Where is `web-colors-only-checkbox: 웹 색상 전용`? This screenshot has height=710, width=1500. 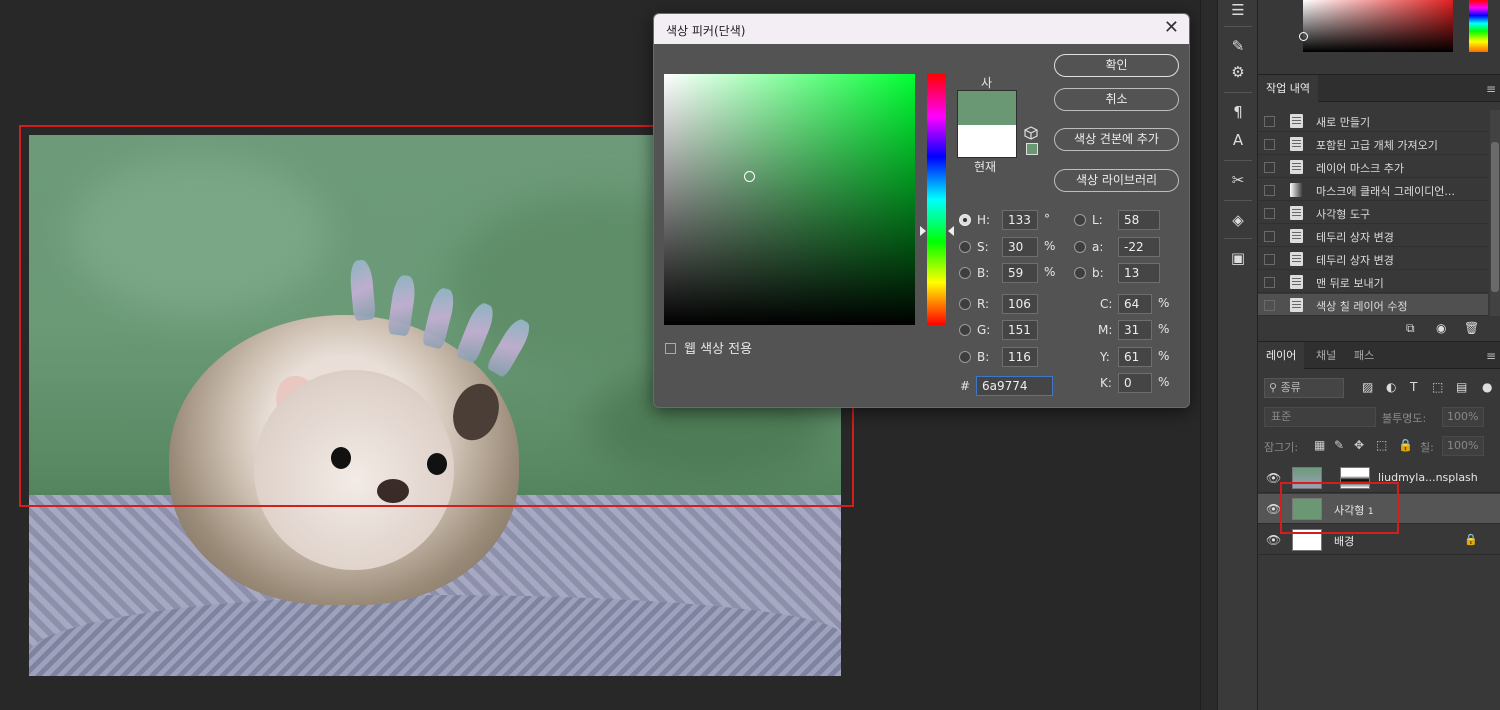 web-colors-only-checkbox: 웹 색상 전용 is located at coordinates (708, 347).